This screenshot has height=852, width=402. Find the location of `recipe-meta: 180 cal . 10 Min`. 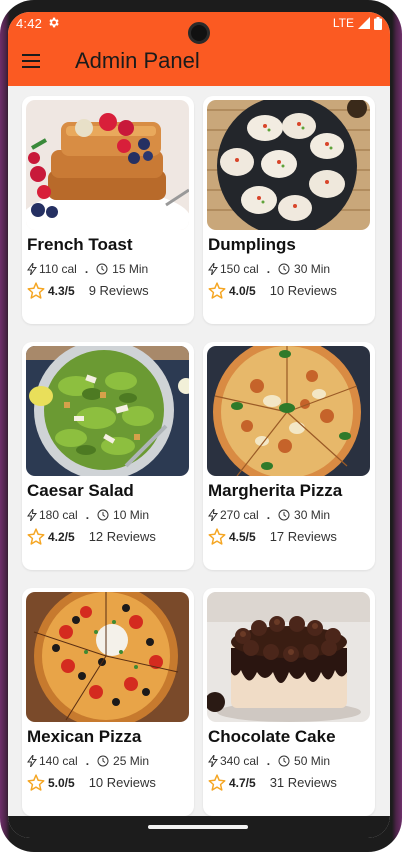

recipe-meta: 180 cal . 10 Min is located at coordinates (88, 515).